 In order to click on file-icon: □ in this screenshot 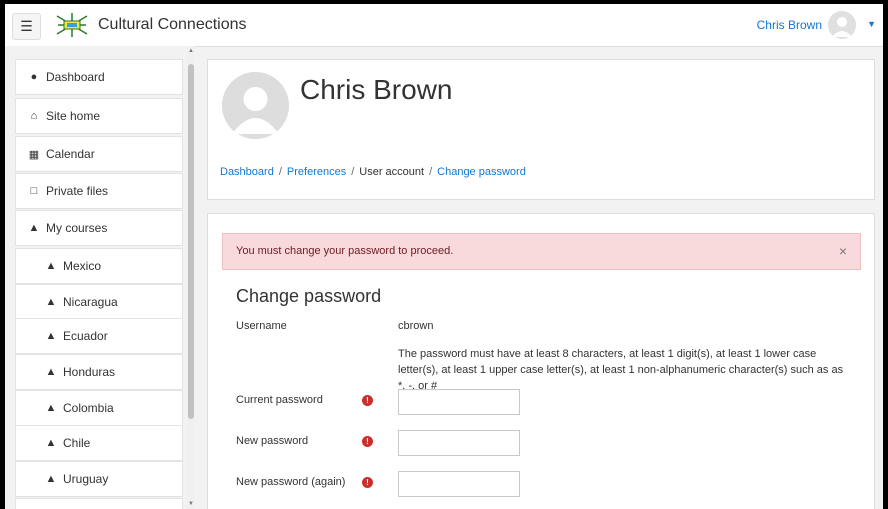, I will do `click(34, 191)`.